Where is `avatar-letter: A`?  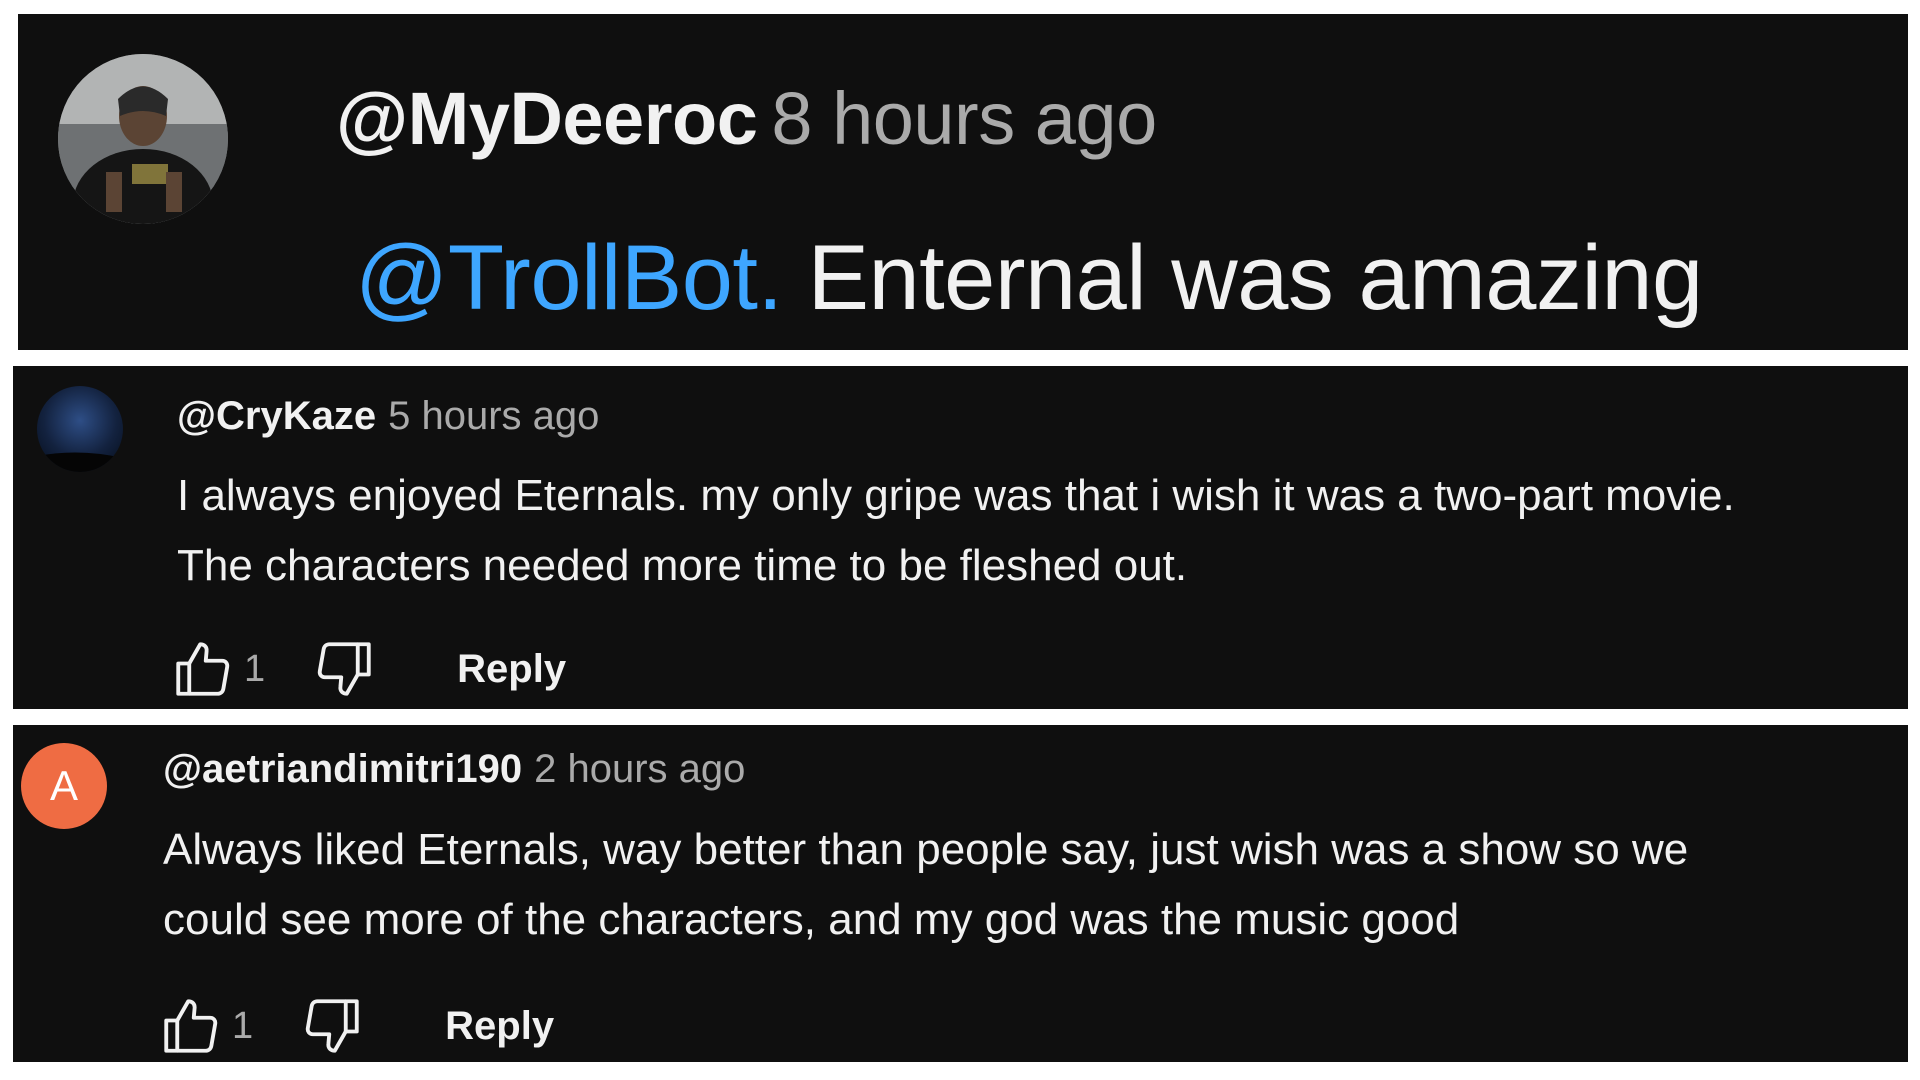 avatar-letter: A is located at coordinates (63, 785).